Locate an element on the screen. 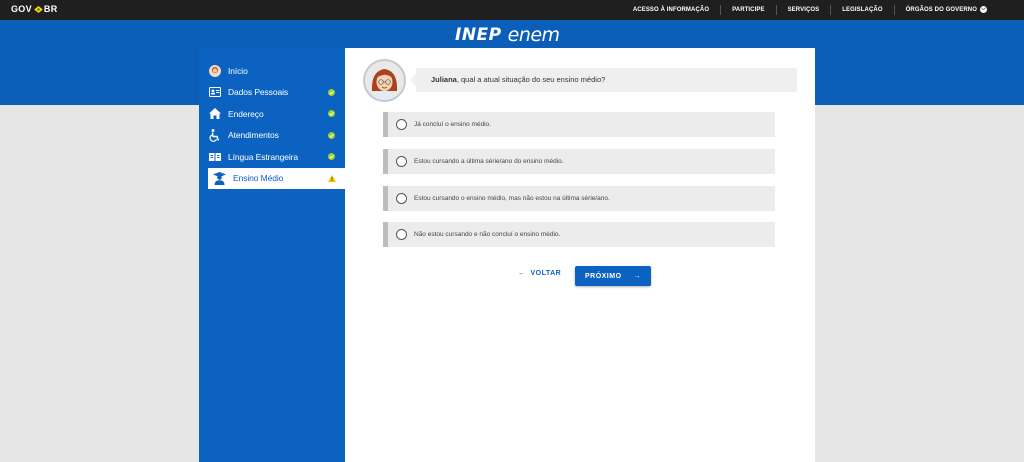 Image resolution: width=1024 pixels, height=462 pixels. sidebar-item-label: Ensino Médio is located at coordinates (258, 178).